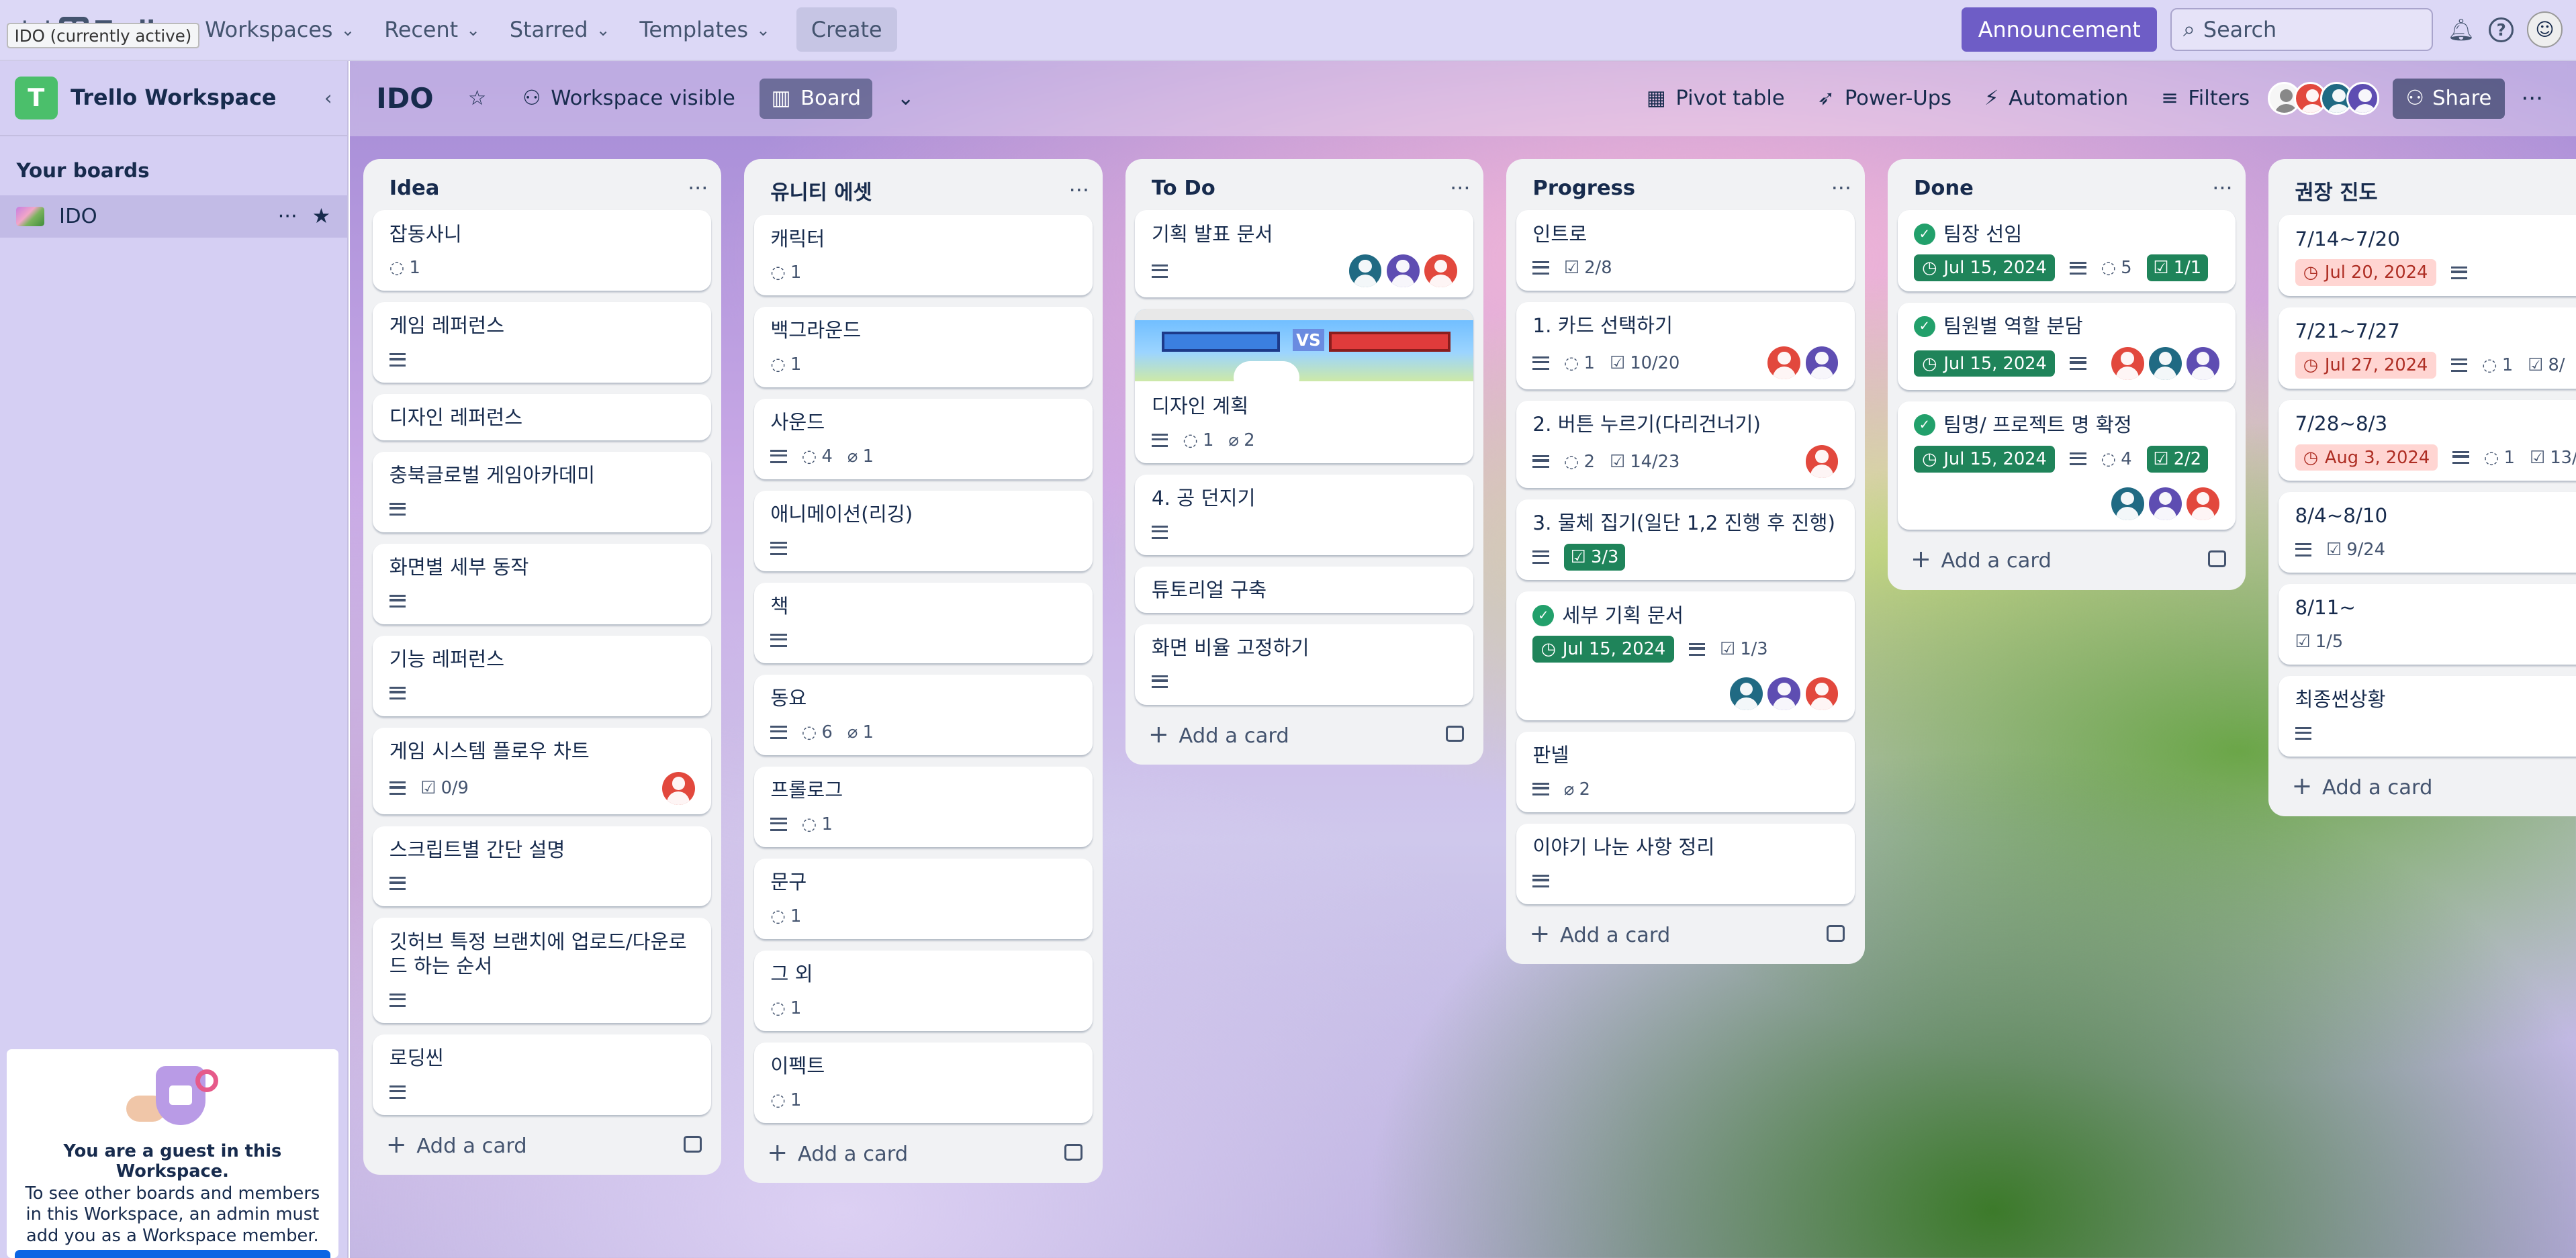 This screenshot has height=1258, width=2576. I want to click on card: 문구 ◌ 1, so click(923, 899).